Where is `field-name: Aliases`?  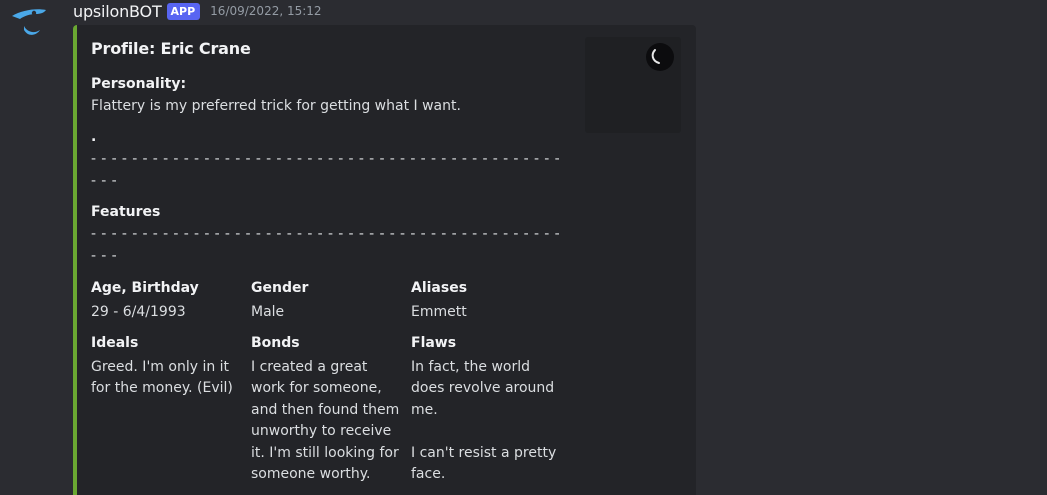
field-name: Aliases is located at coordinates (439, 288).